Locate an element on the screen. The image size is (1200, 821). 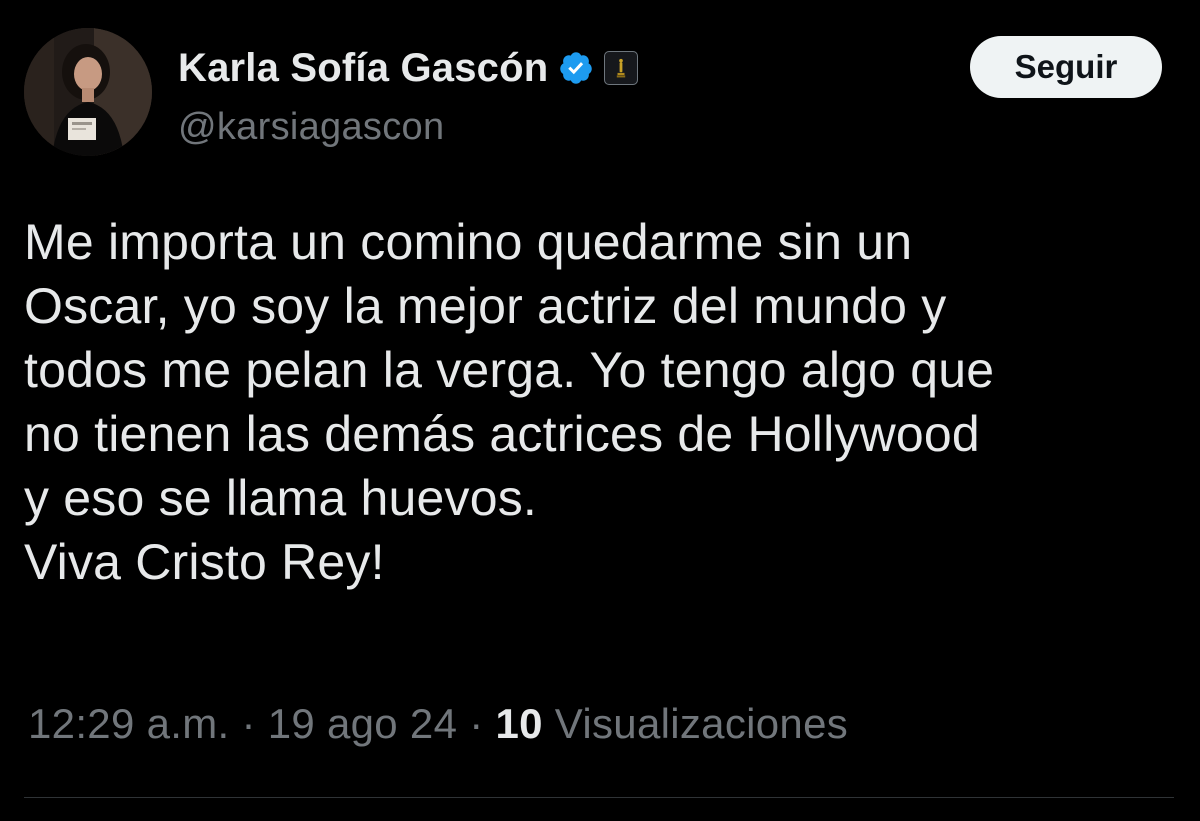
user-handle: @karsiagascon is located at coordinates (408, 127).